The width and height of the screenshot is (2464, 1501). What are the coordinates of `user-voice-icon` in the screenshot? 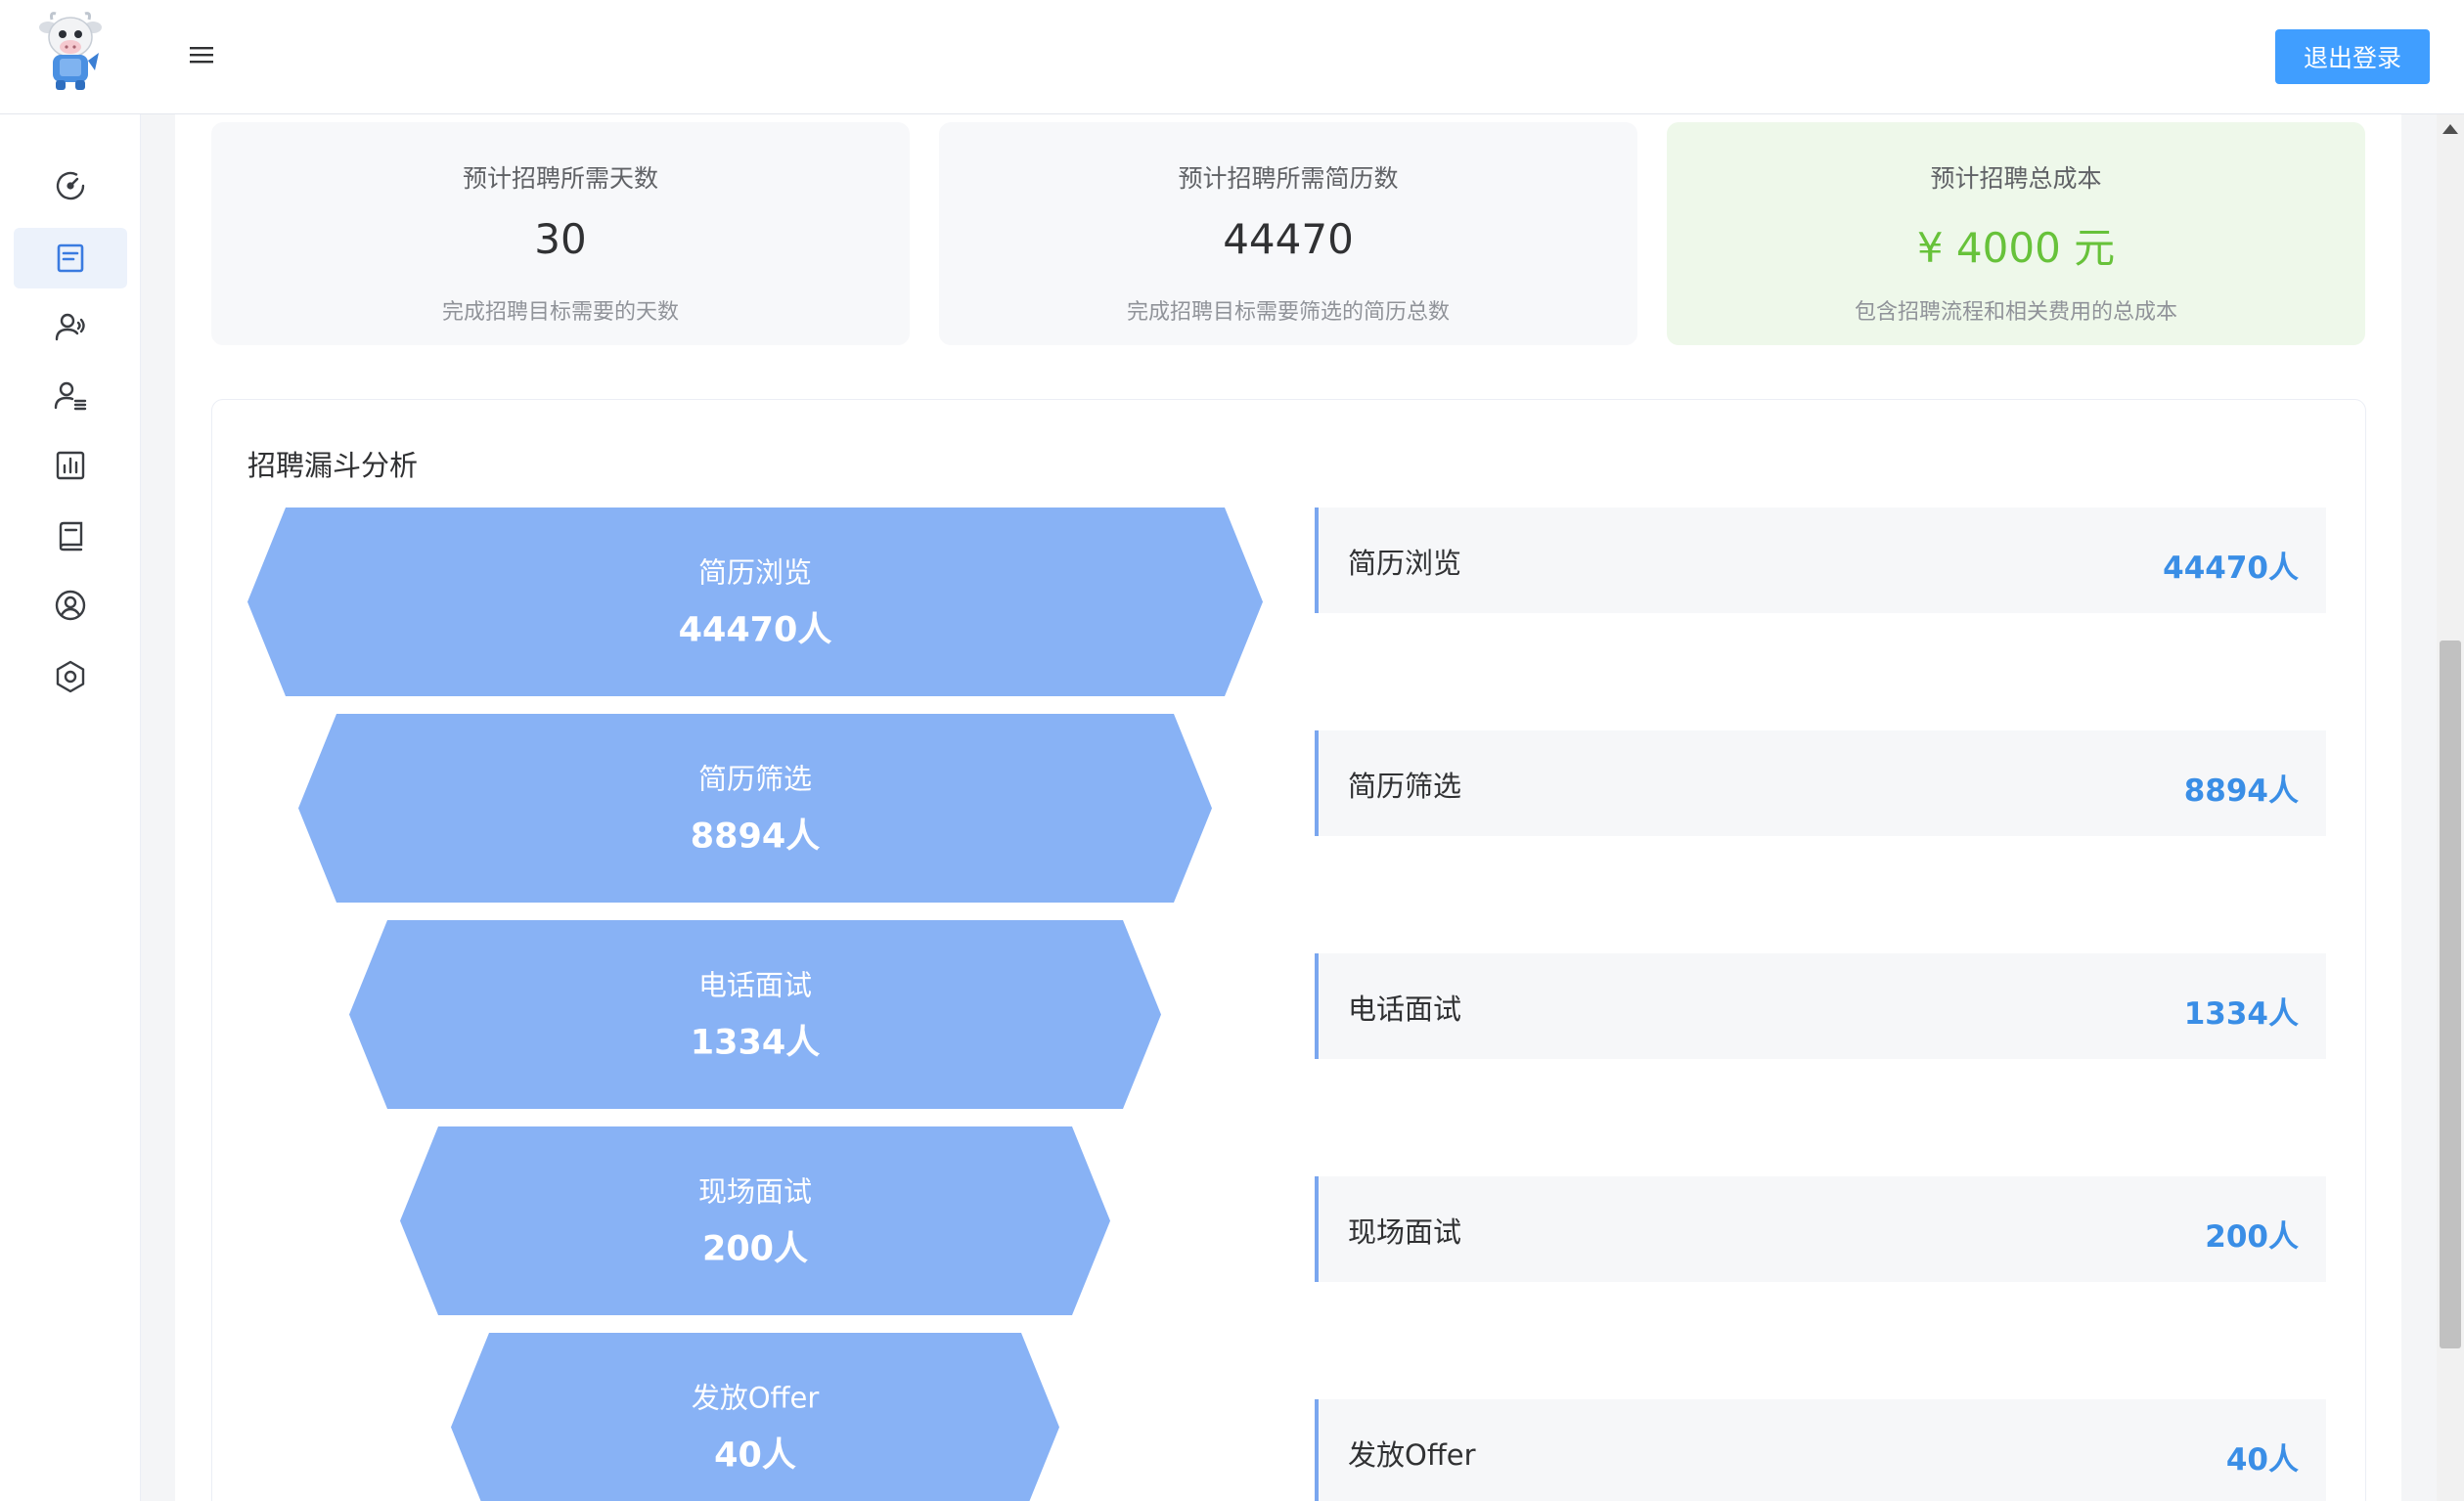 It's located at (70, 327).